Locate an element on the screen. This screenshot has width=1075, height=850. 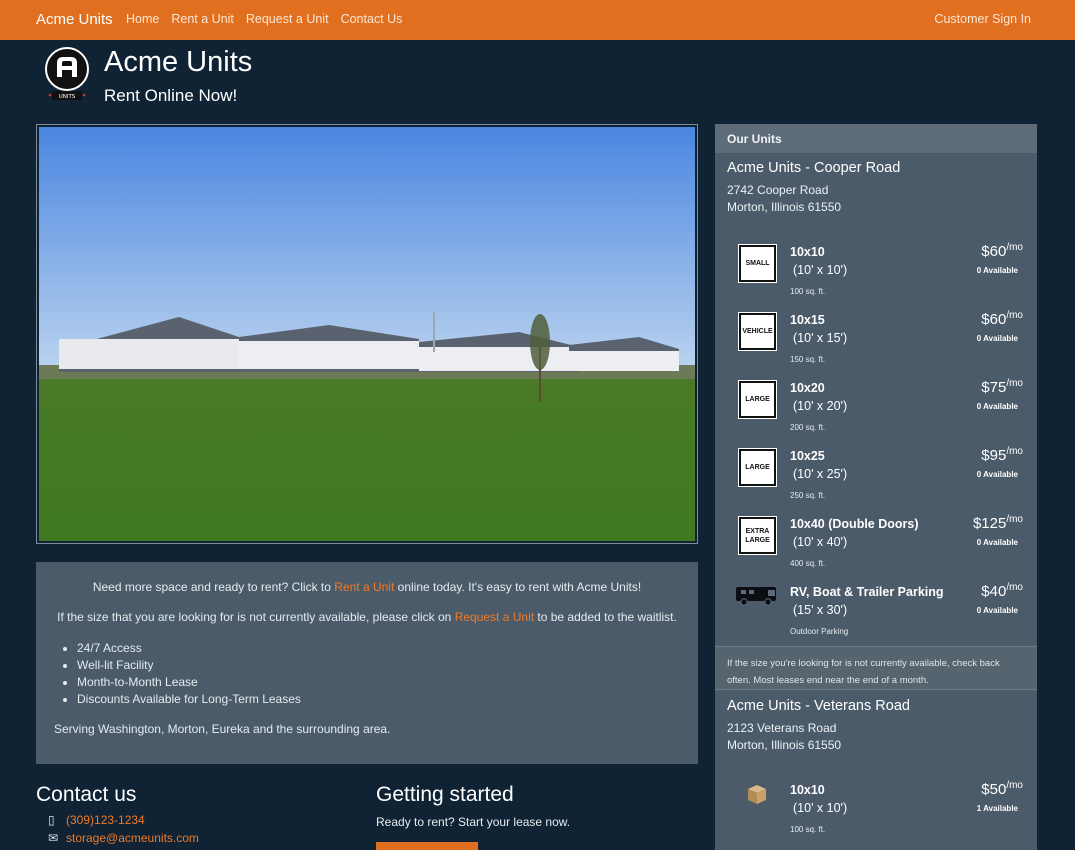
site-title: Acme Units is located at coordinates (178, 62).